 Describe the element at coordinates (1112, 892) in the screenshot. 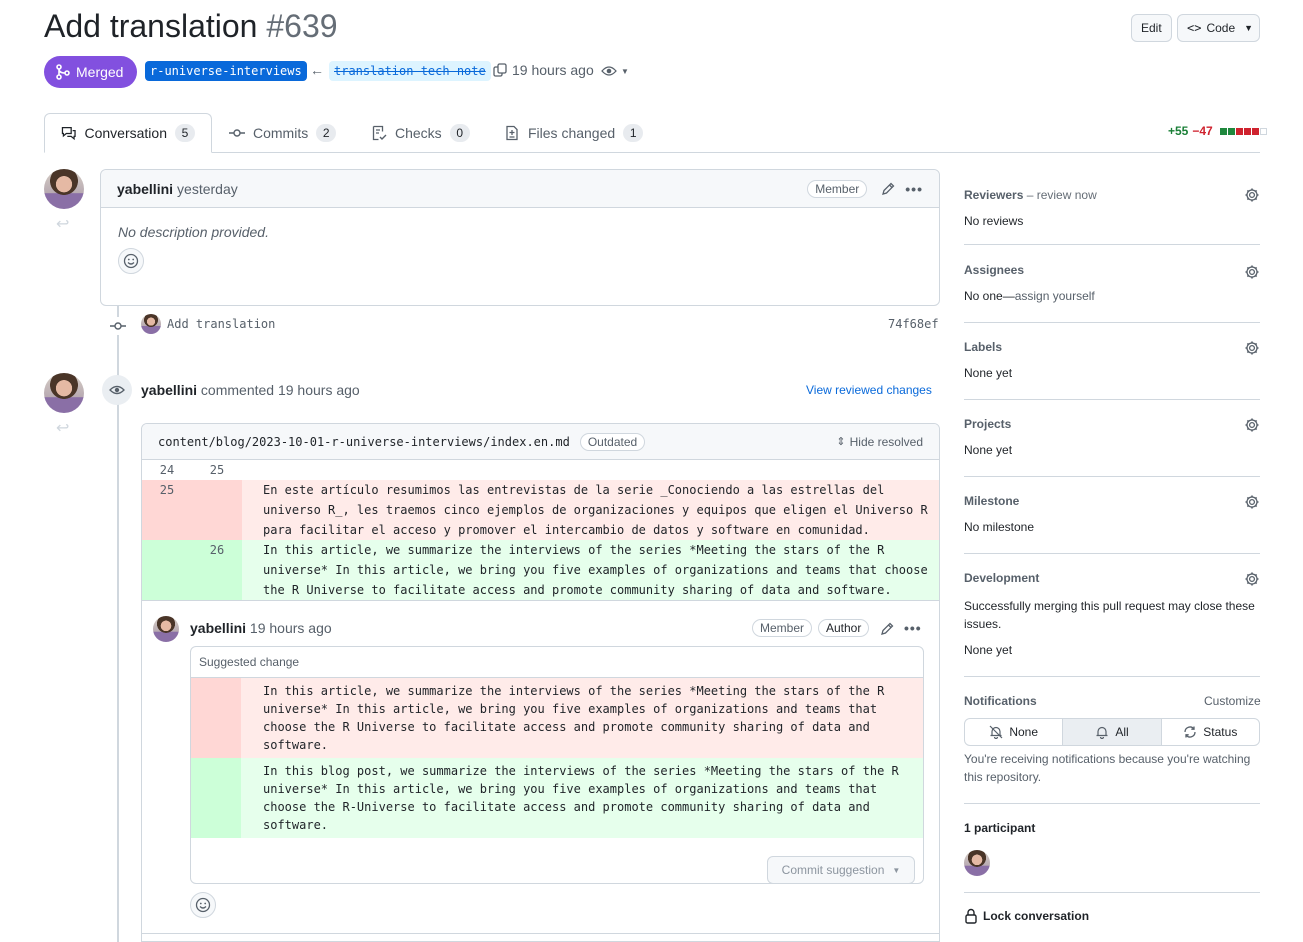

I see `divider` at that location.